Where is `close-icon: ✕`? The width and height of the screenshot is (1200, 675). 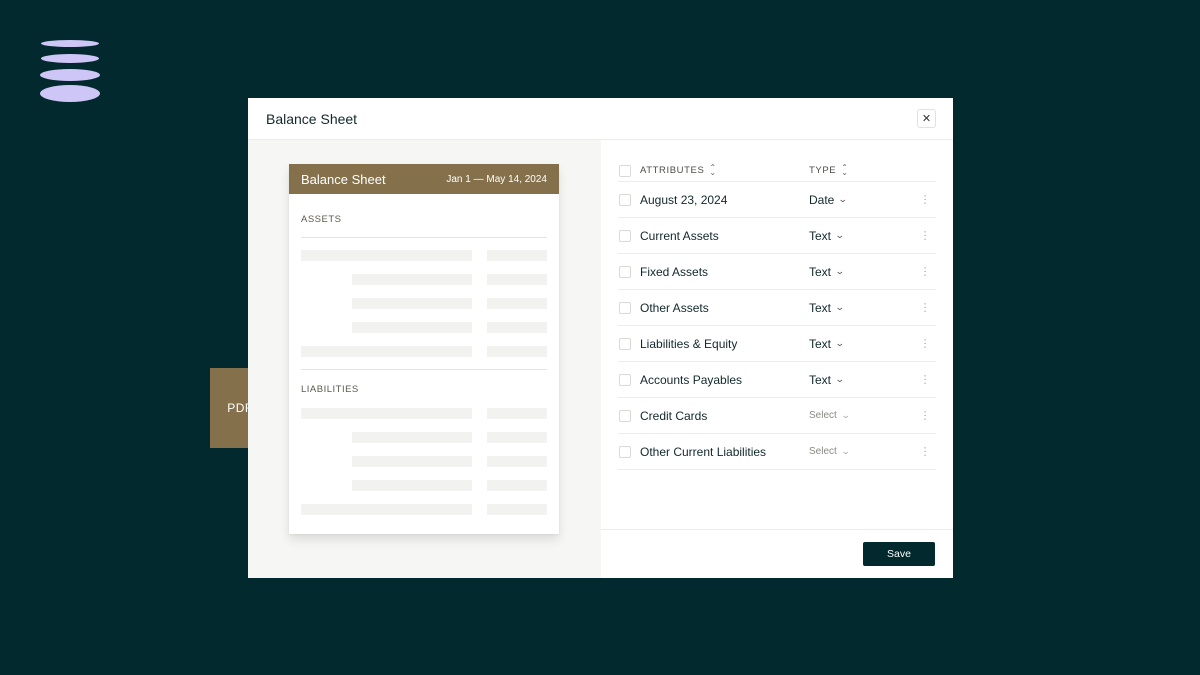 close-icon: ✕ is located at coordinates (926, 119).